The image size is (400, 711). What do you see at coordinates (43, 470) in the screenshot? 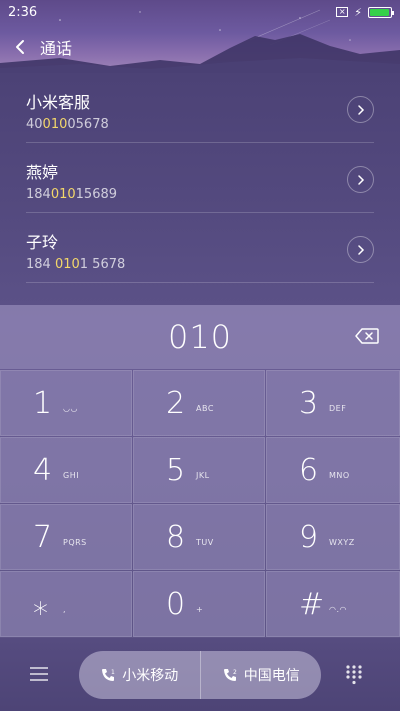
I see `key-digit: 4` at bounding box center [43, 470].